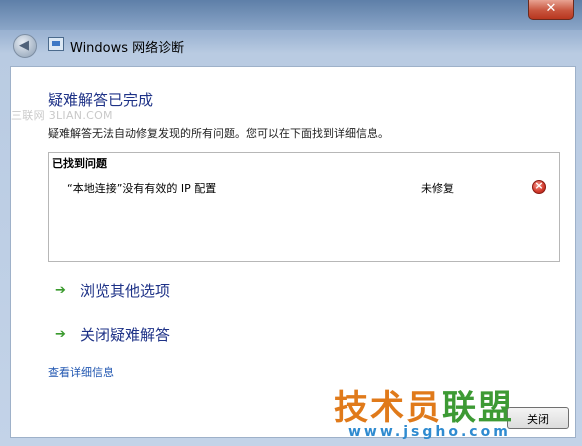 This screenshot has height=446, width=582. Describe the element at coordinates (56, 44) in the screenshot. I see `network-diagnostics-icon` at that location.